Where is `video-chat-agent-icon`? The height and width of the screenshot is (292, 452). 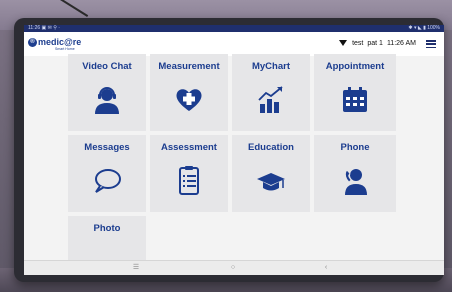 video-chat-agent-icon is located at coordinates (107, 100).